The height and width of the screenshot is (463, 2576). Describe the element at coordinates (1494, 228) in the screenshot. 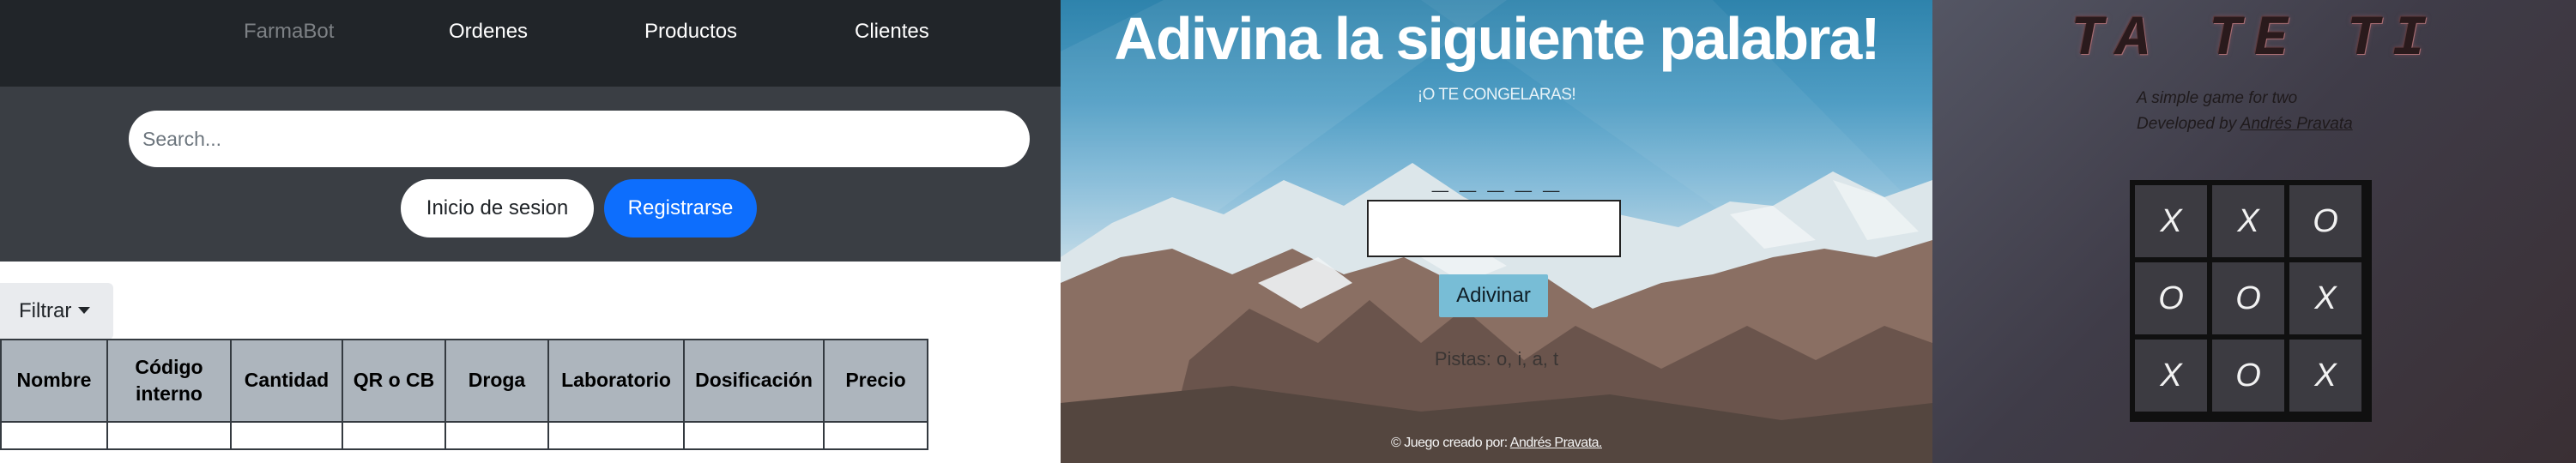

I see `guess-input` at that location.